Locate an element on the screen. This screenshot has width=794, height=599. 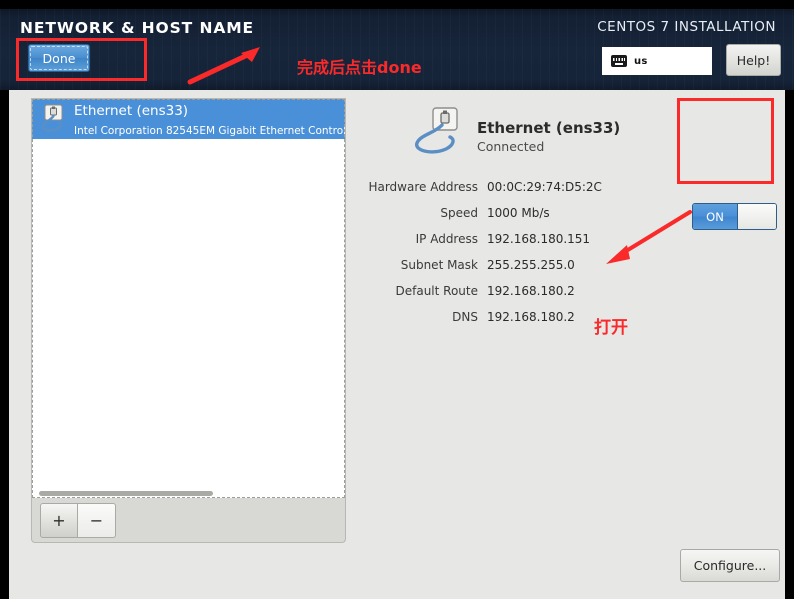
detail-row-default-route: Default Route 192.168.180.2 is located at coordinates (509, 291).